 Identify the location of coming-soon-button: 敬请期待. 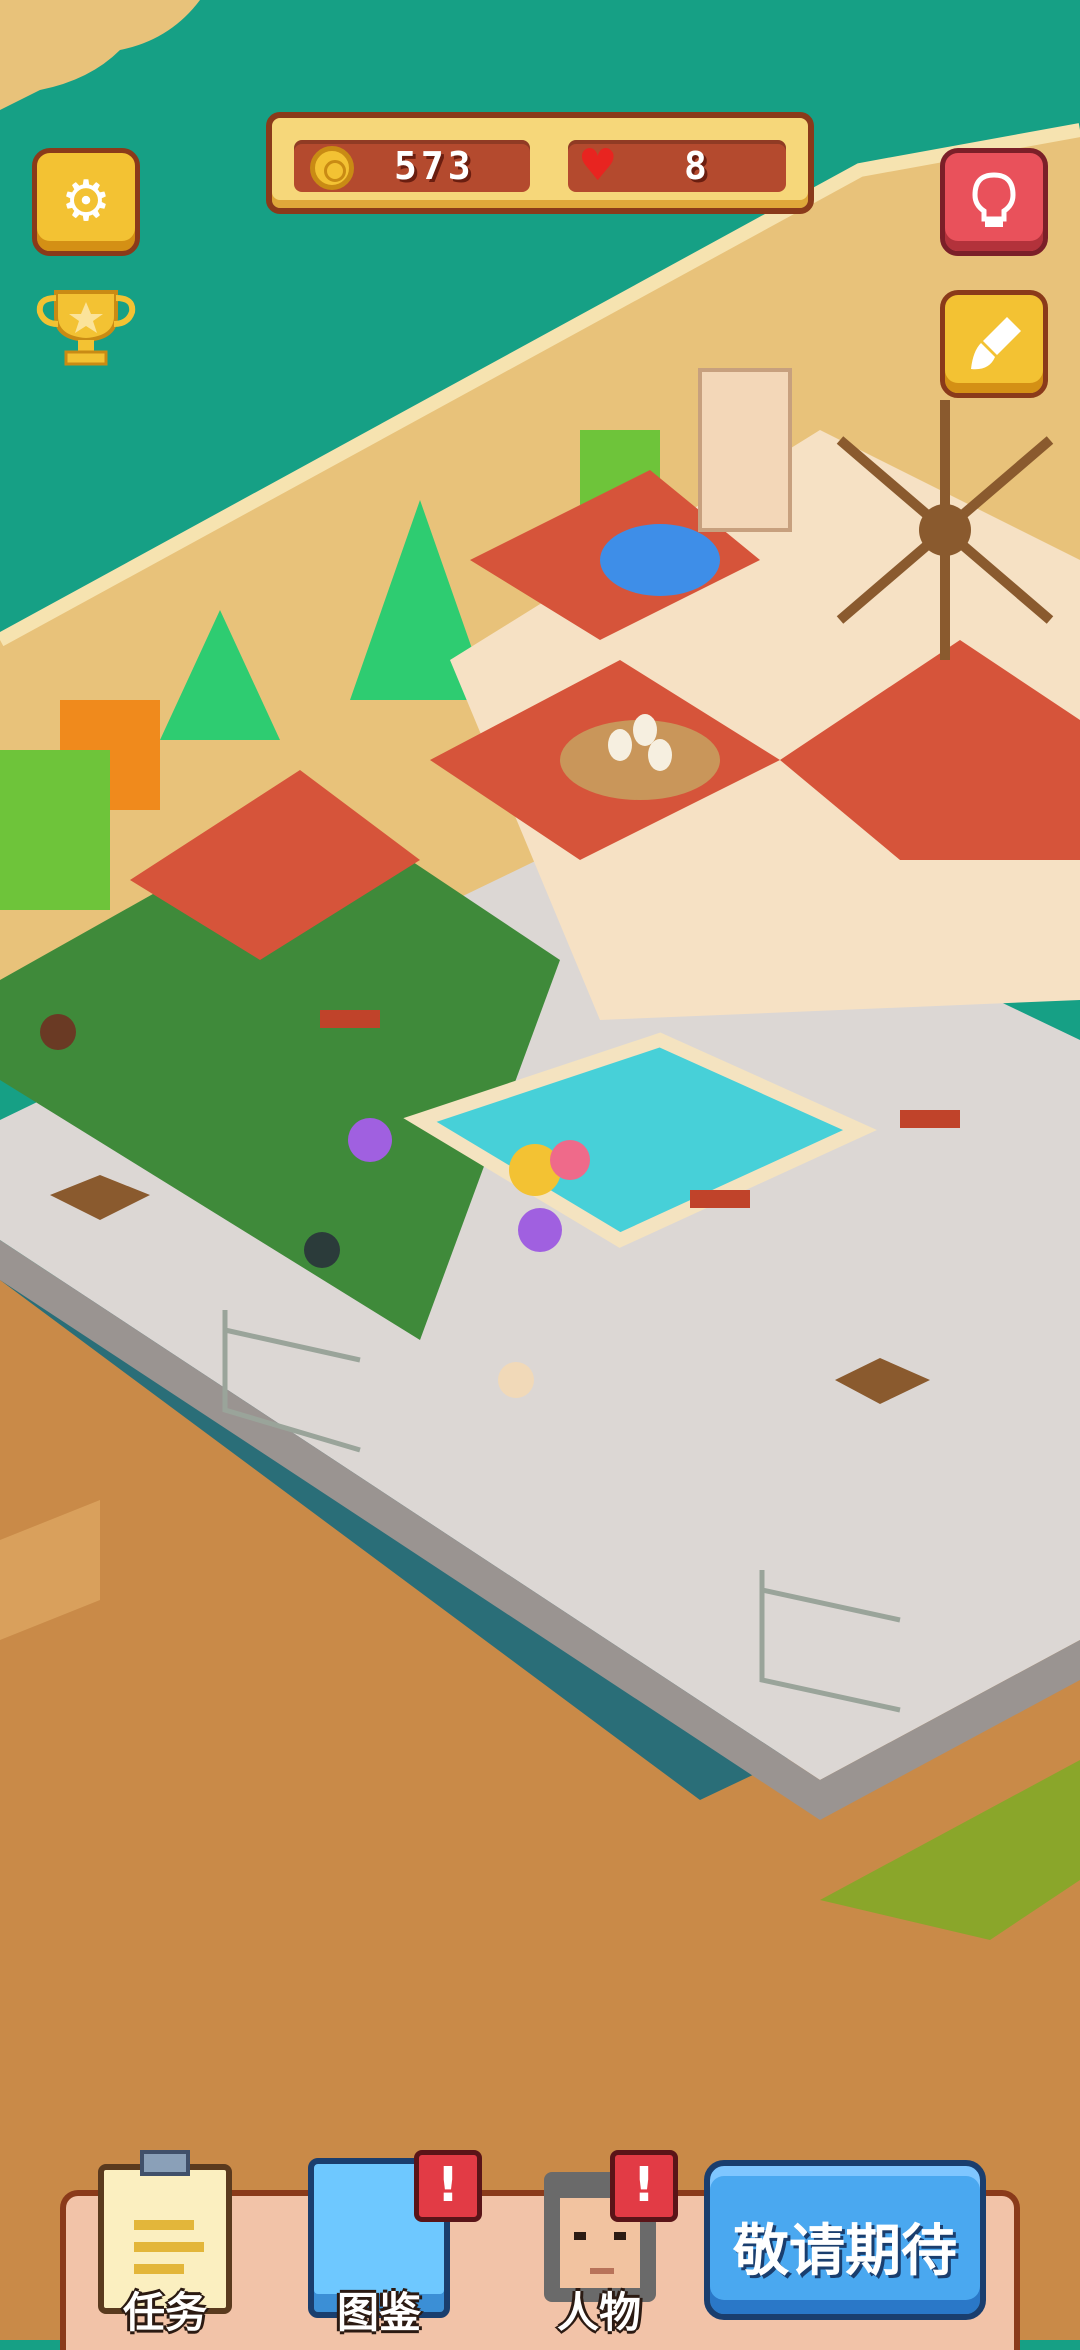
(845, 2240).